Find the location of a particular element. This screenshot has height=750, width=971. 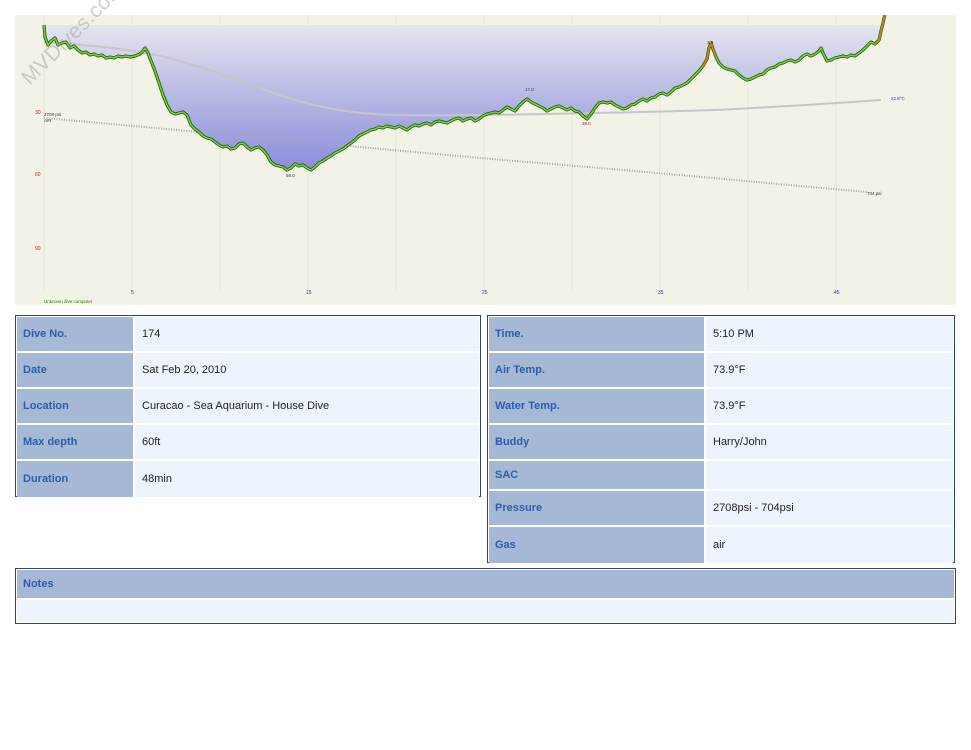

field-label: Pressure is located at coordinates (597, 508).